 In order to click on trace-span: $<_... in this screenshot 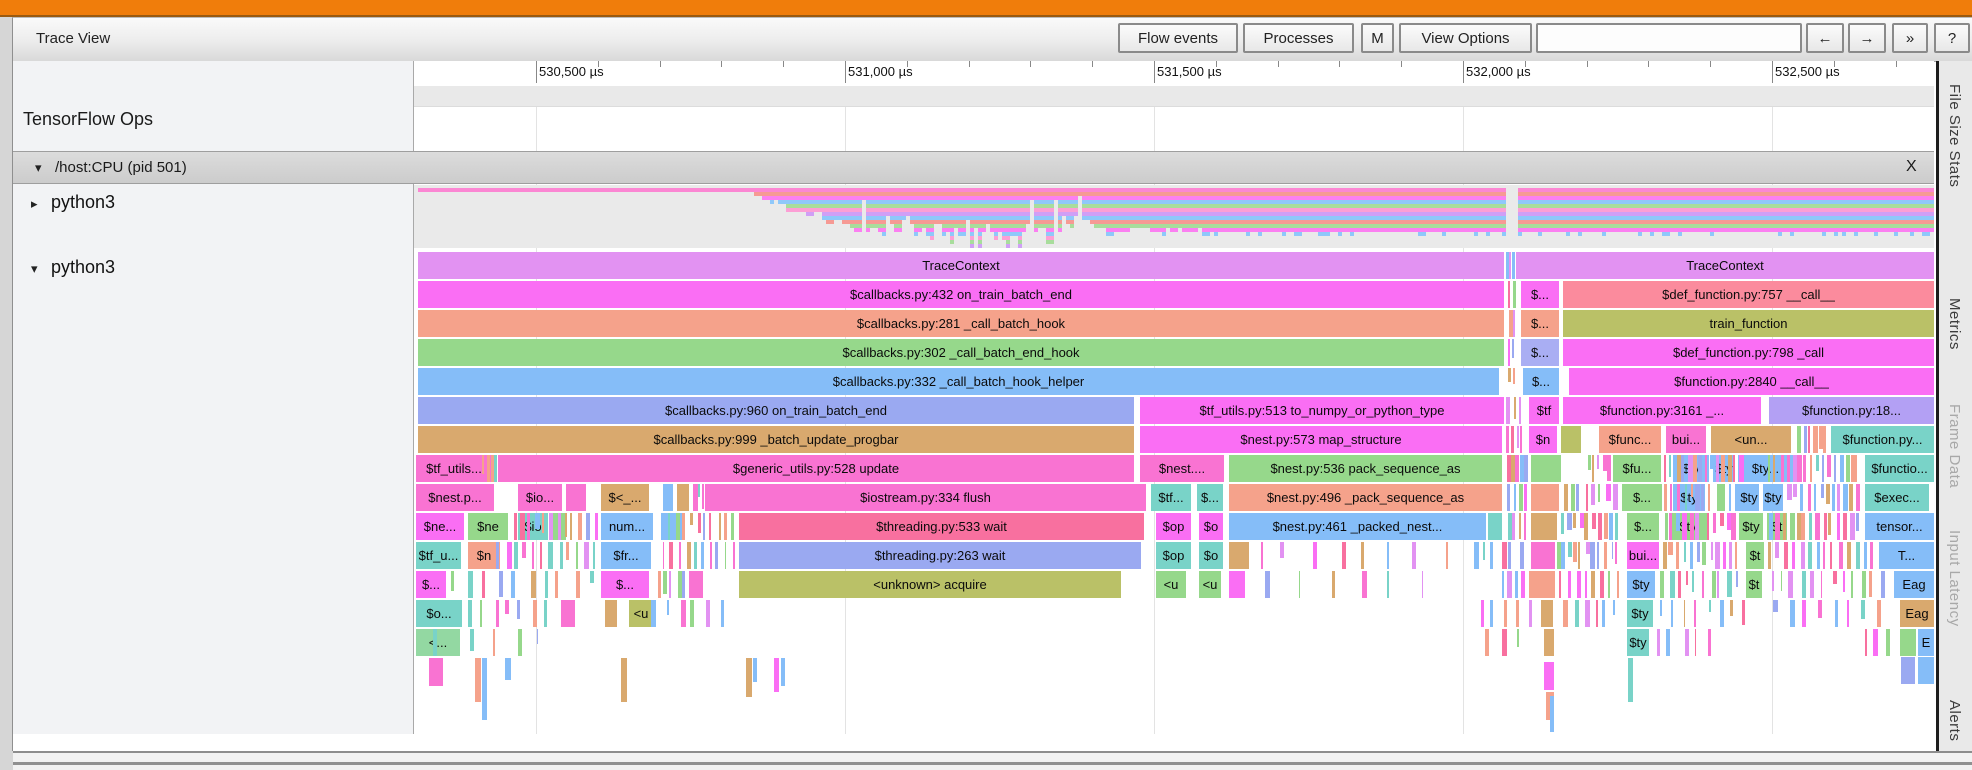, I will do `click(625, 497)`.